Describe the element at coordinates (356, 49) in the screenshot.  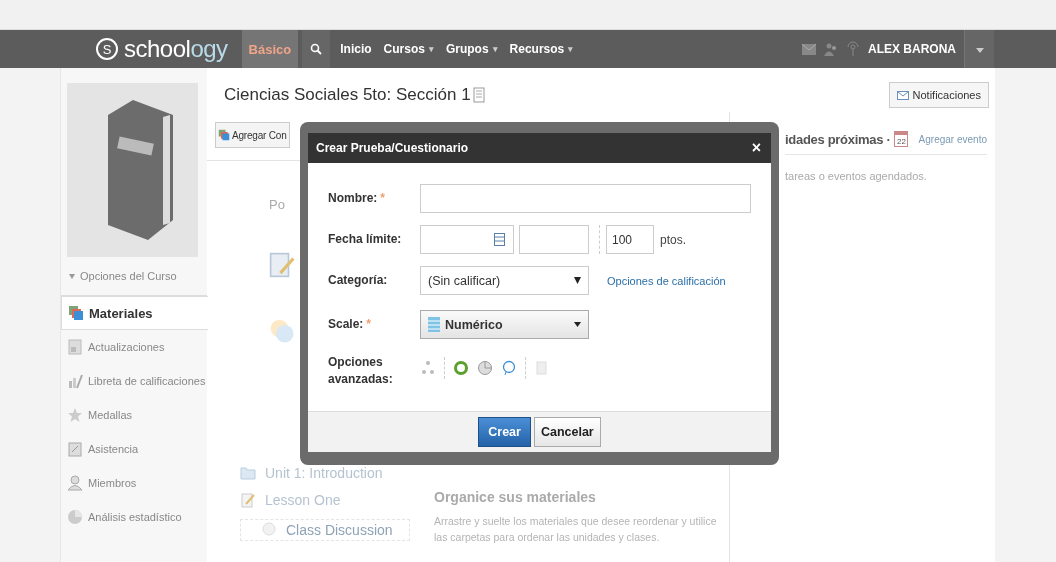
I see `nav-menu-item: Inicio` at that location.